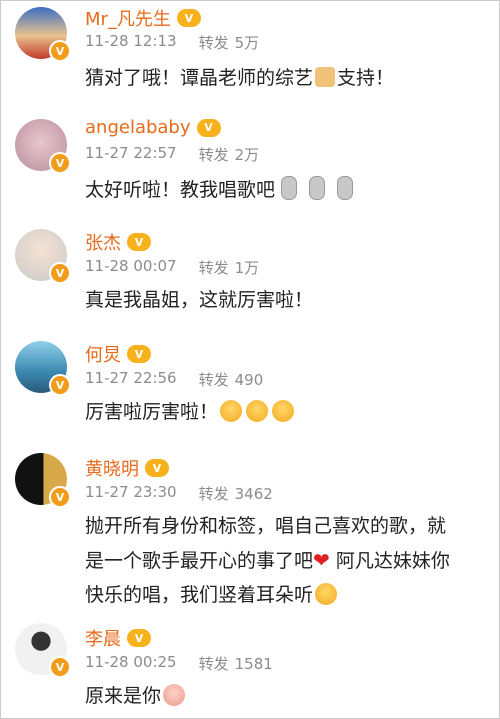 This screenshot has width=500, height=719. What do you see at coordinates (174, 695) in the screenshot?
I see `blushing-face-icon` at bounding box center [174, 695].